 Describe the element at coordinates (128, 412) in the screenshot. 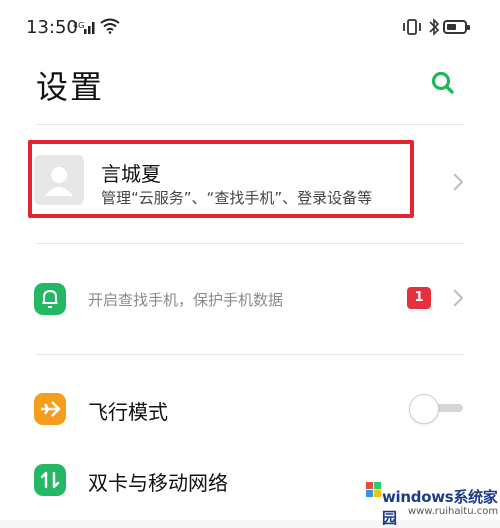

I see `airplane-mode-label: 飞行模式` at that location.